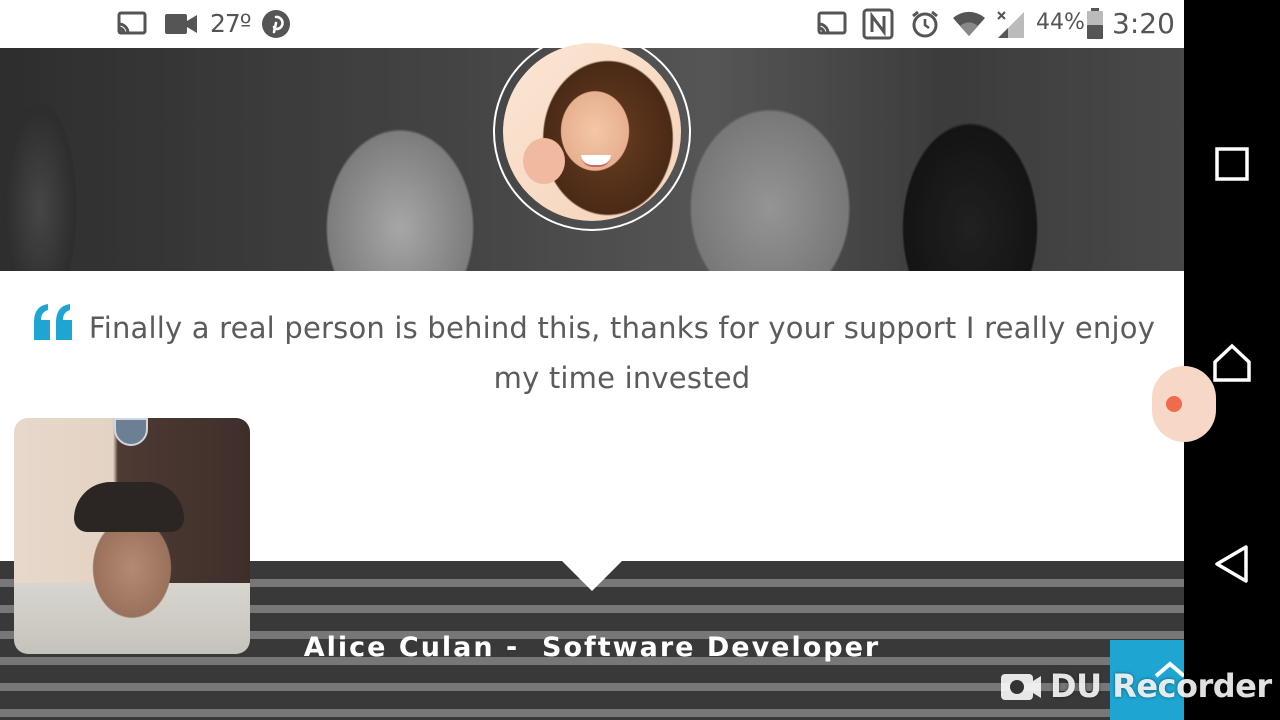 The image size is (1280, 720). Describe the element at coordinates (131, 432) in the screenshot. I see `wall-clock` at that location.